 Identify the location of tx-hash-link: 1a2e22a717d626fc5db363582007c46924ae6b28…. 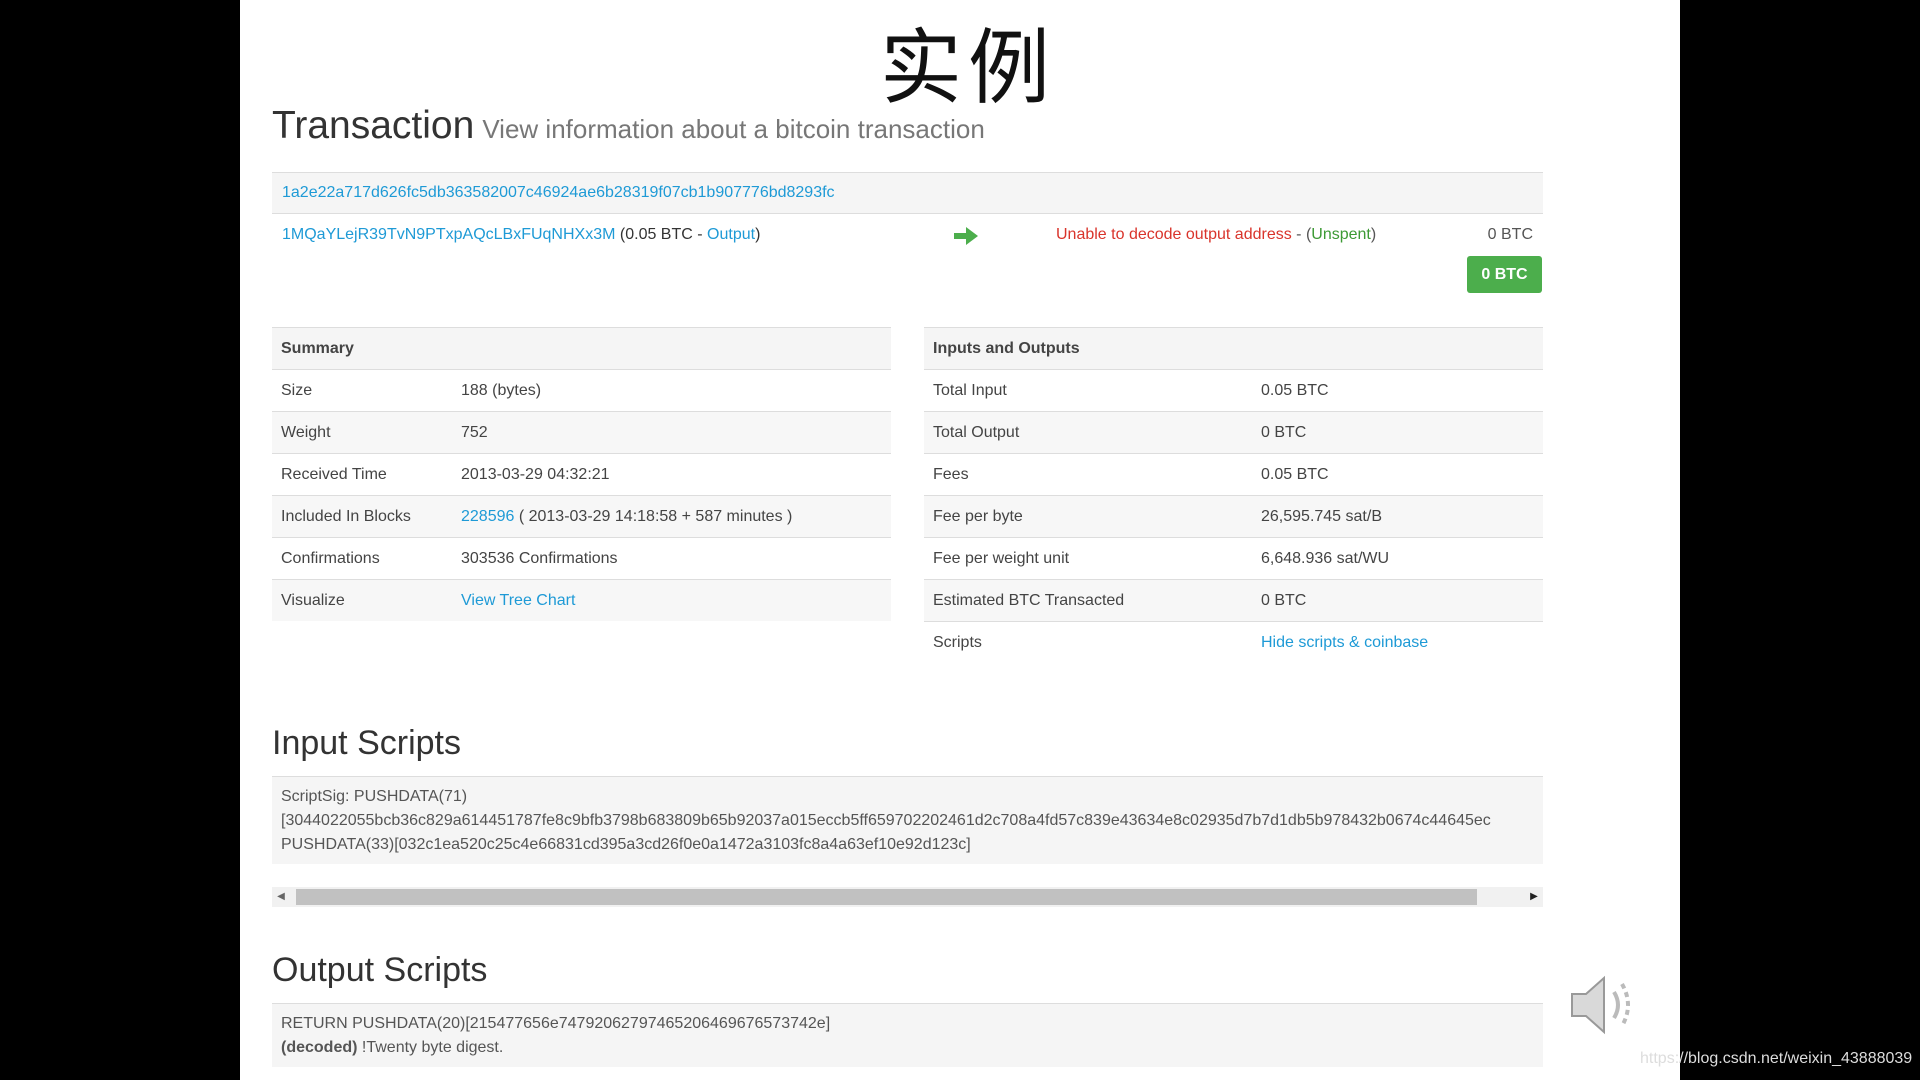
(558, 192).